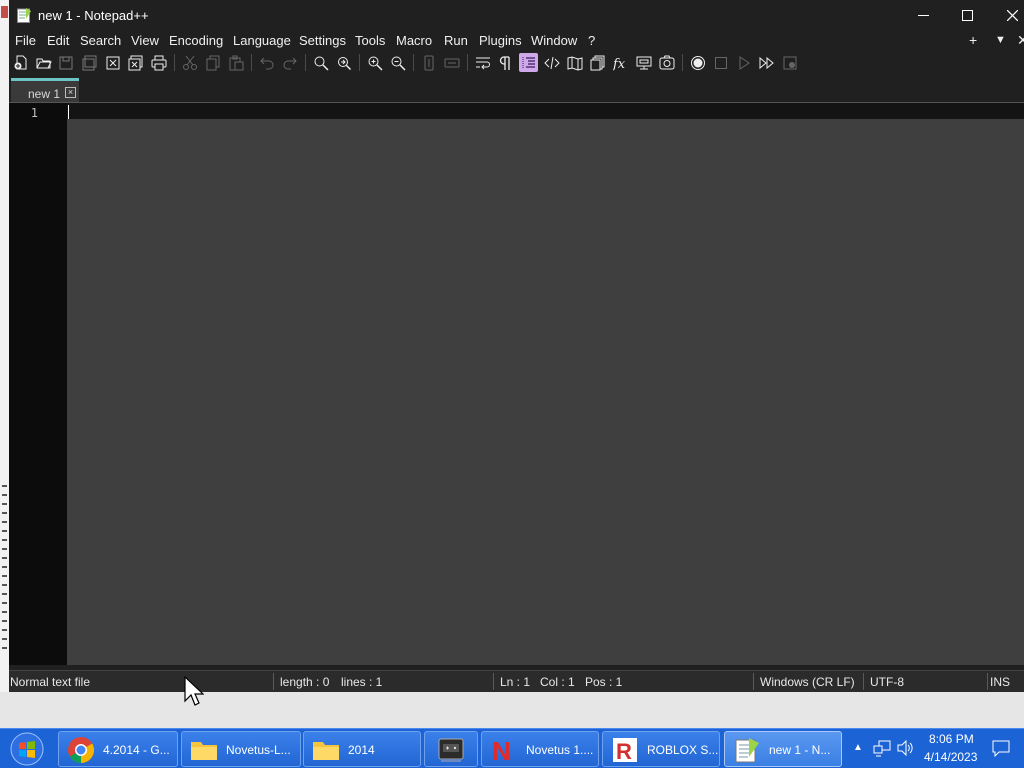 Image resolution: width=1024 pixels, height=768 pixels. What do you see at coordinates (697, 62) in the screenshot?
I see `record-macro-icon` at bounding box center [697, 62].